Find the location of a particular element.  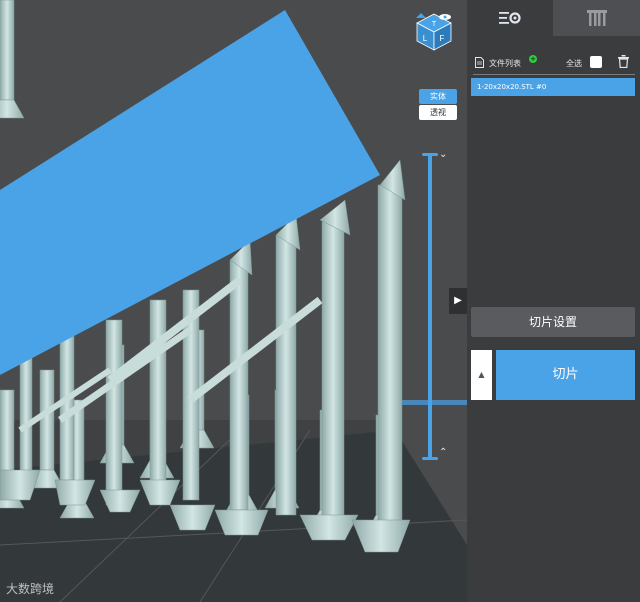

settings-icon is located at coordinates (510, 18).